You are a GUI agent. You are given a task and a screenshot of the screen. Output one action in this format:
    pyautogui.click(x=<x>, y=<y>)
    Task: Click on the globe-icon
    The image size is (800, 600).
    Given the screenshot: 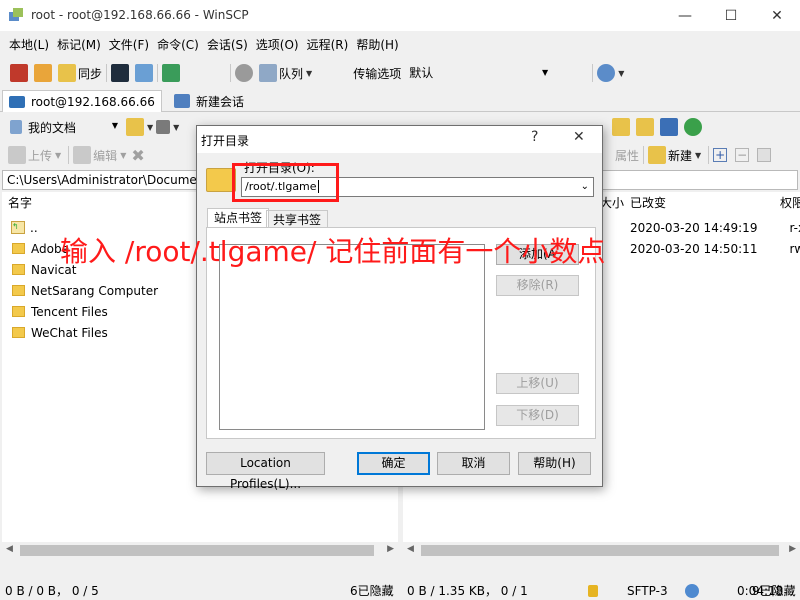 What is the action you would take?
    pyautogui.click(x=606, y=73)
    